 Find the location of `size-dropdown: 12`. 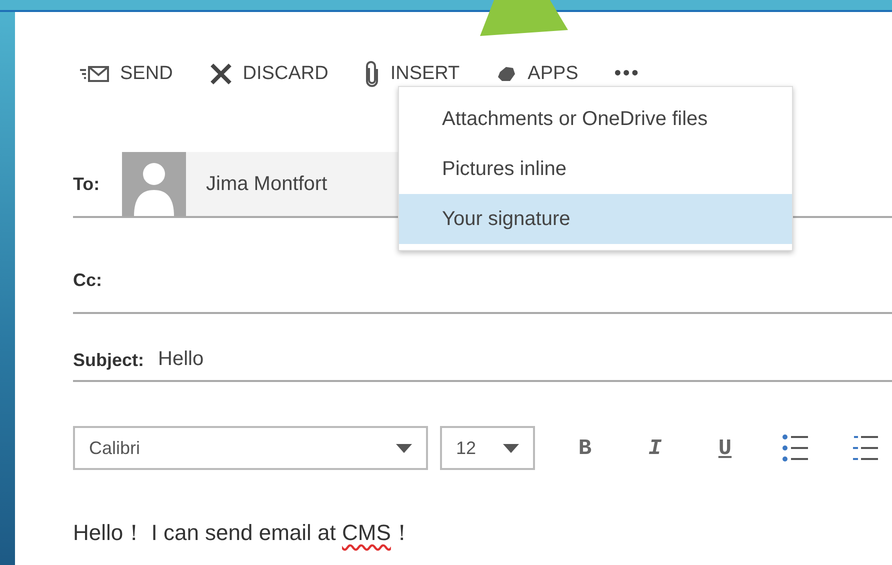

size-dropdown: 12 is located at coordinates (487, 448).